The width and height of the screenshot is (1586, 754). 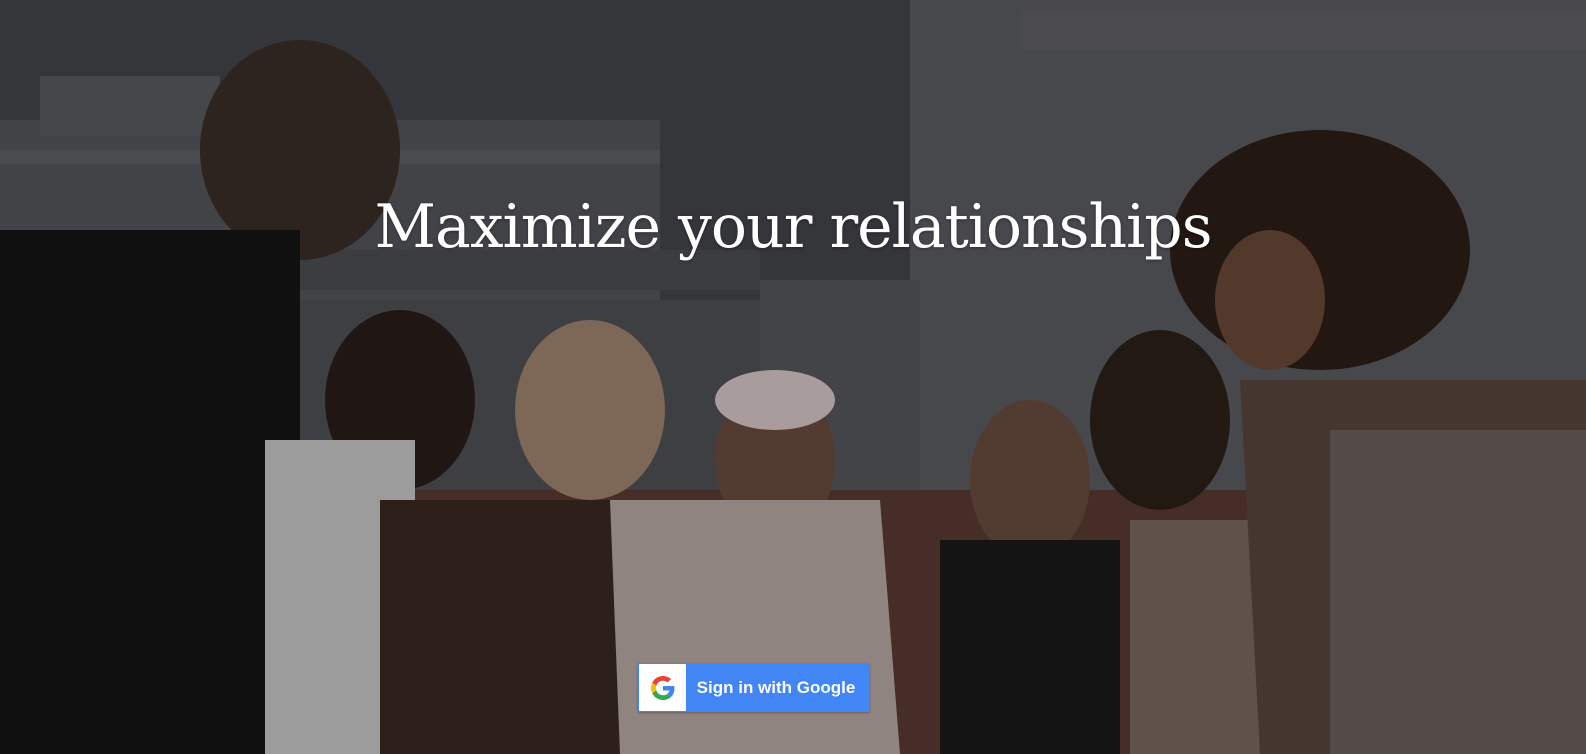 What do you see at coordinates (793, 227) in the screenshot?
I see `hero-headline: Maximize your relationships` at bounding box center [793, 227].